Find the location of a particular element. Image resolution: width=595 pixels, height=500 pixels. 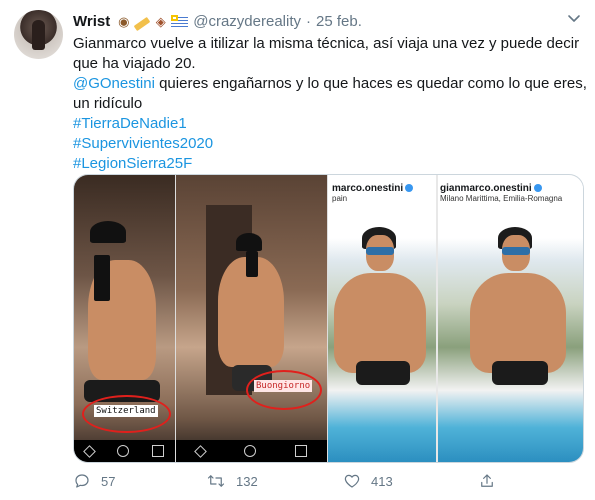

like-icon is located at coordinates (352, 481).